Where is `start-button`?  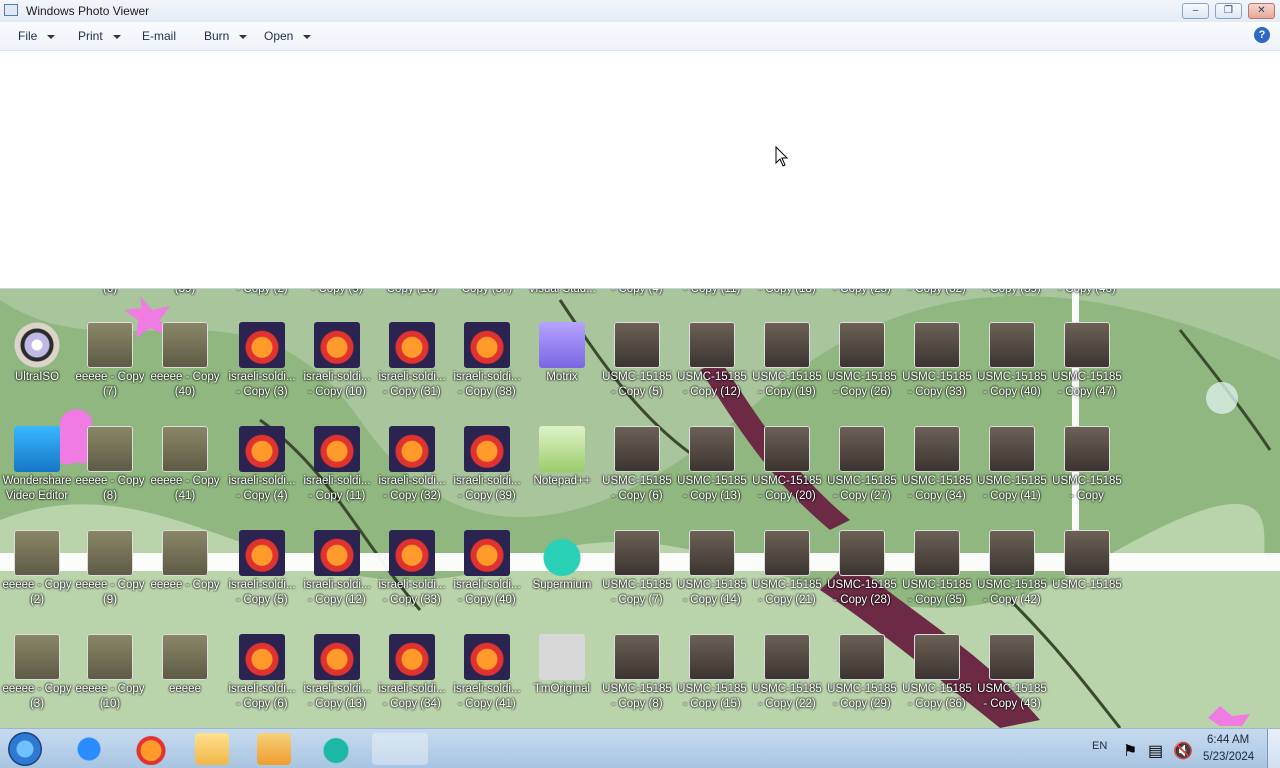
start-button is located at coordinates (25, 749).